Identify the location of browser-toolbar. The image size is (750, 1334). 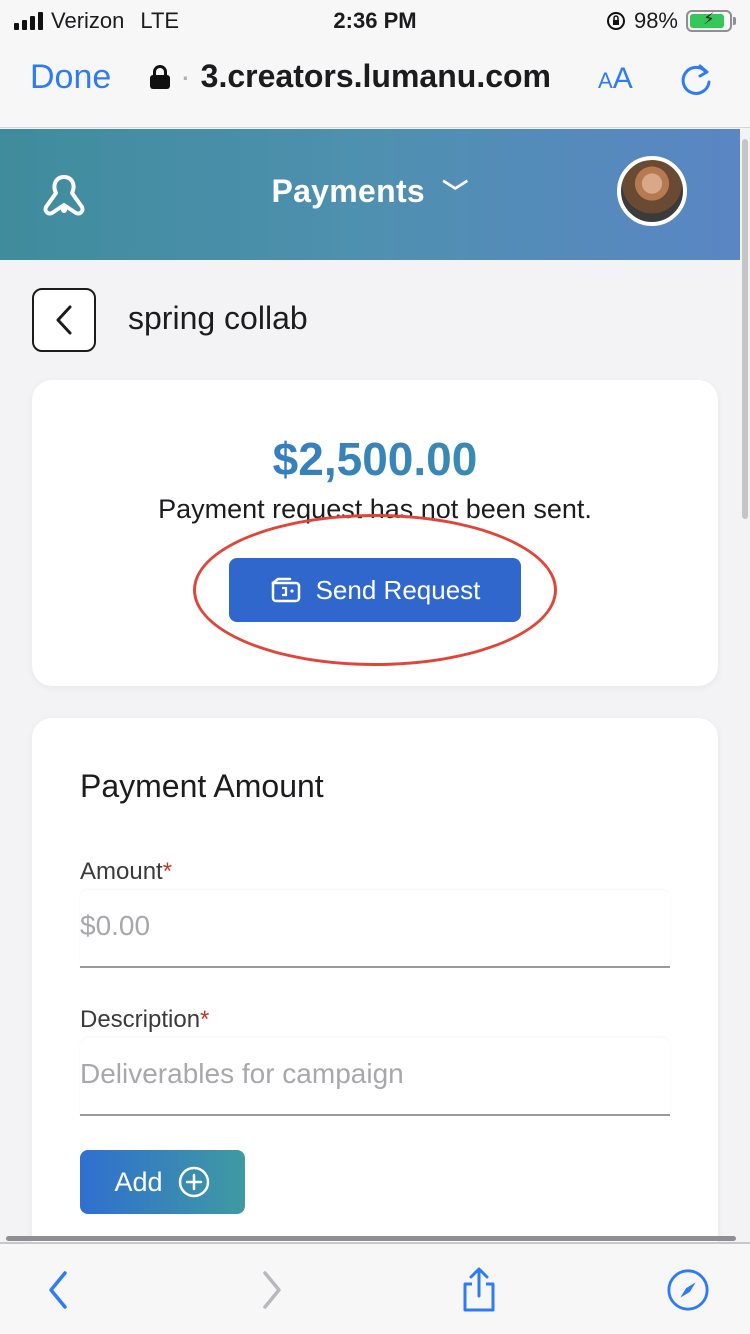
(375, 1288).